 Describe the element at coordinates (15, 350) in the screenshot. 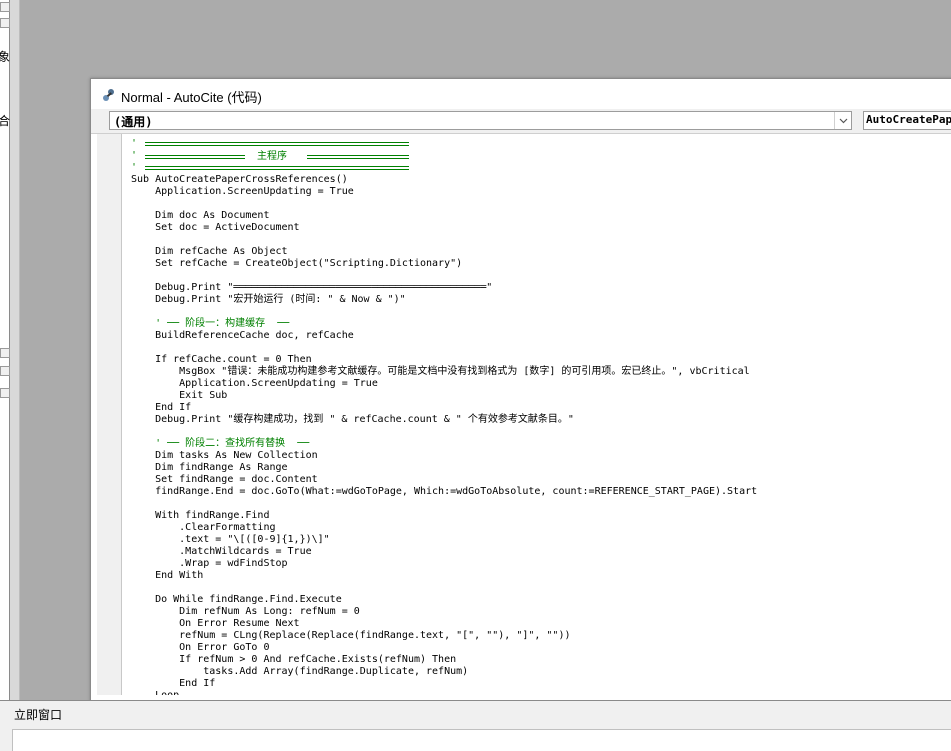

I see `pane-splitter` at that location.